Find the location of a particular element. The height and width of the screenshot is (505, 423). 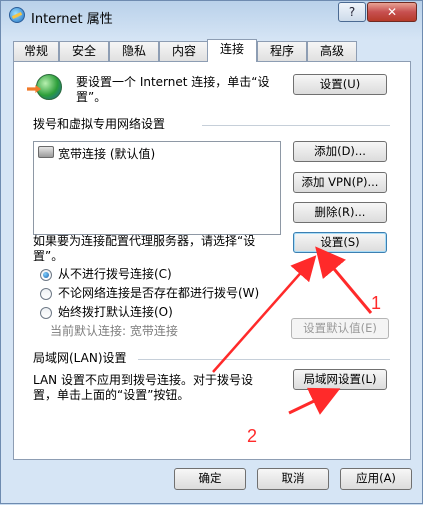

tab-advanced: 高级 is located at coordinates (332, 51).